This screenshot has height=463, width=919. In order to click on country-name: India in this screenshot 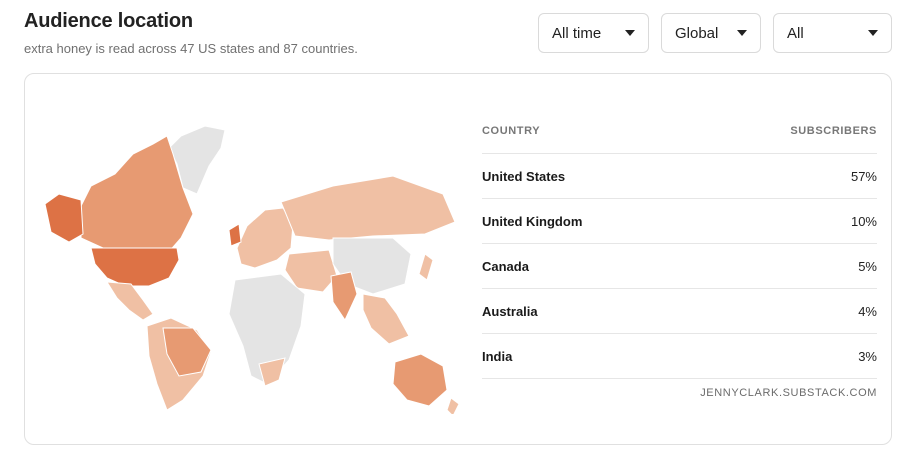, I will do `click(497, 356)`.